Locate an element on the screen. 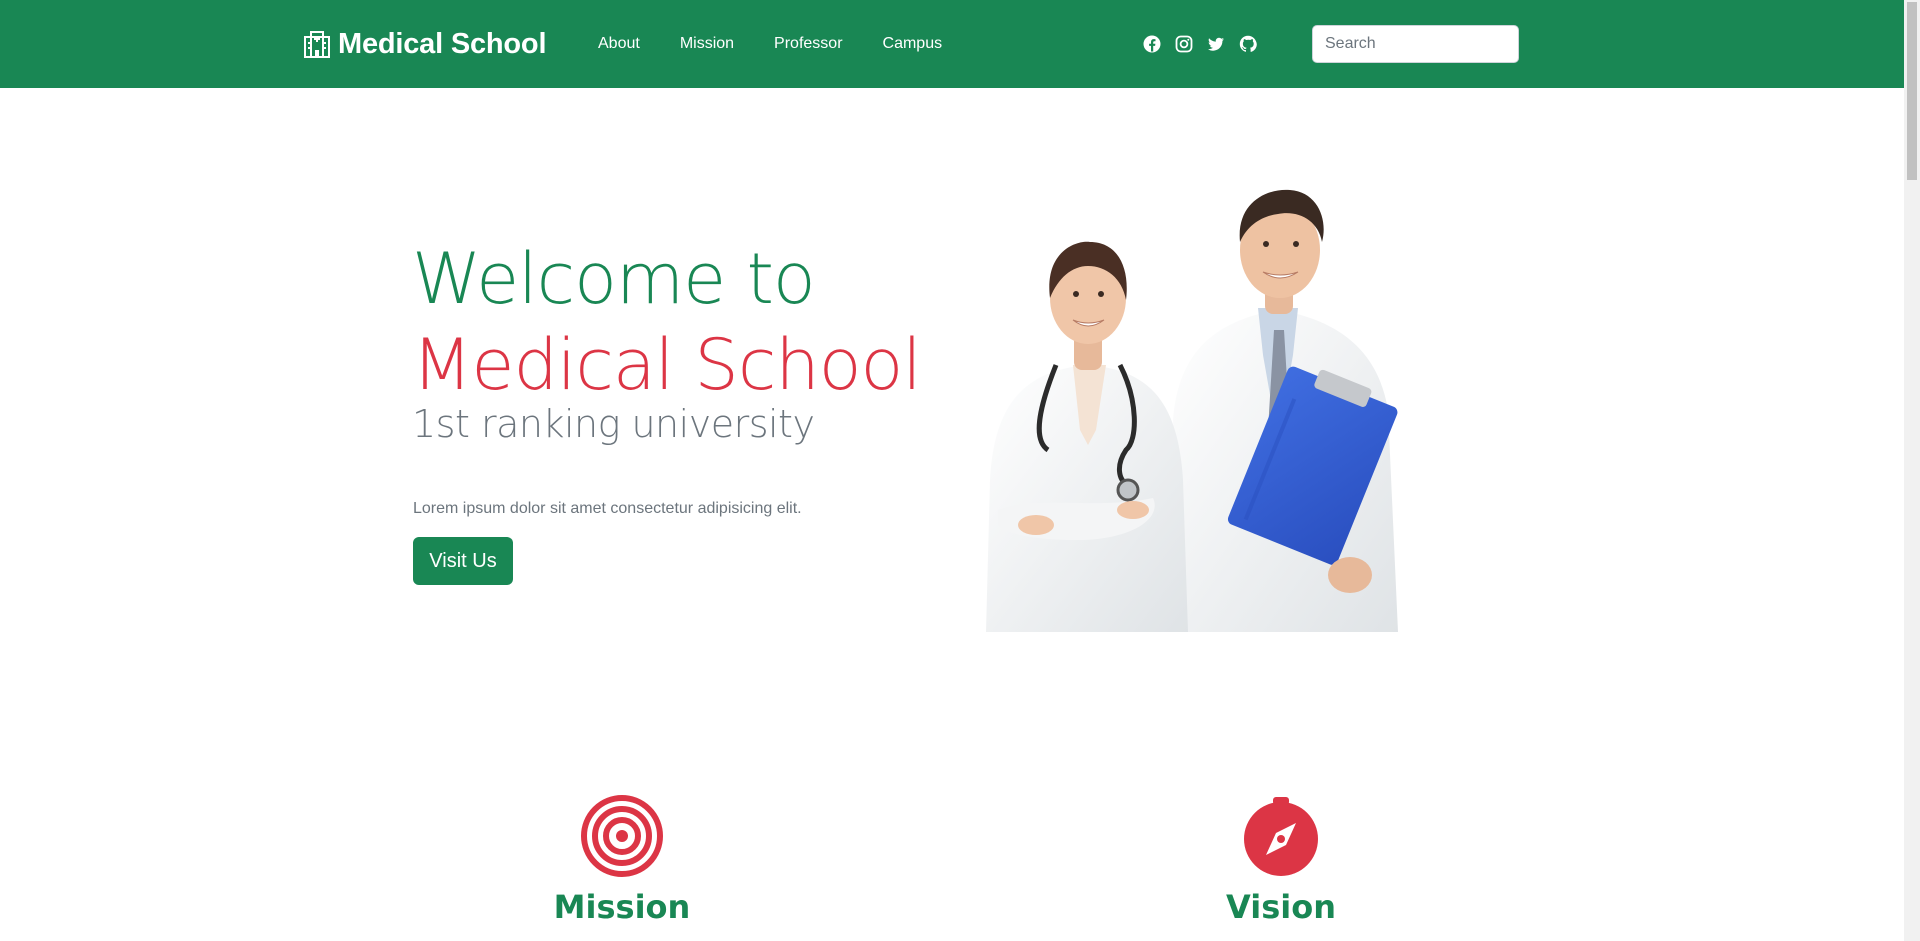 This screenshot has width=1920, height=941. vision-title: Vision is located at coordinates (1281, 907).